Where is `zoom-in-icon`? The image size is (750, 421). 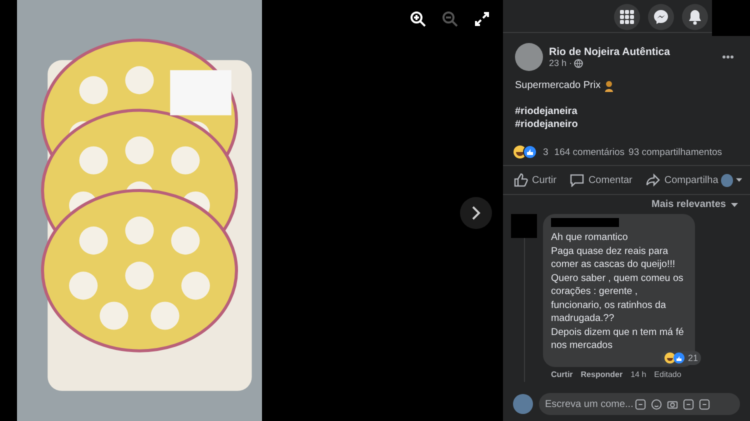
zoom-in-icon is located at coordinates (418, 19).